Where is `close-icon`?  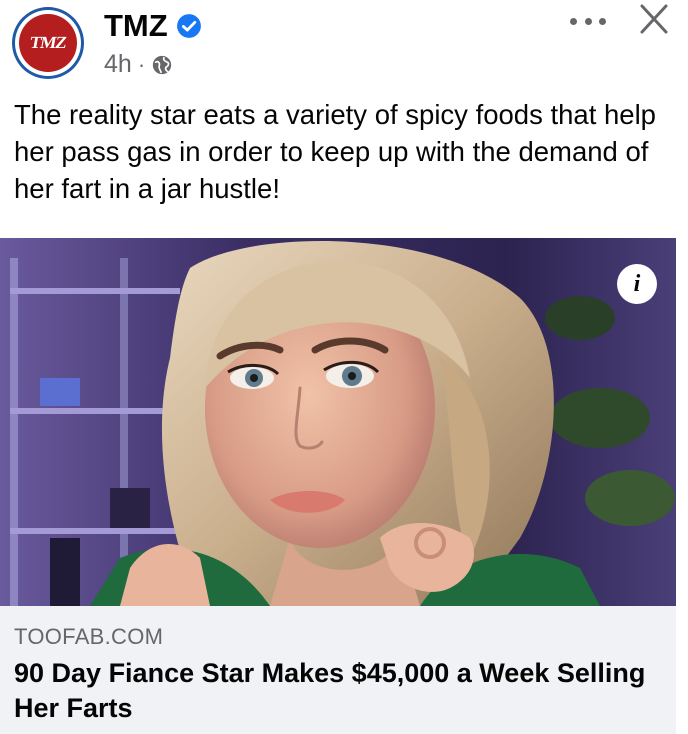 close-icon is located at coordinates (654, 20).